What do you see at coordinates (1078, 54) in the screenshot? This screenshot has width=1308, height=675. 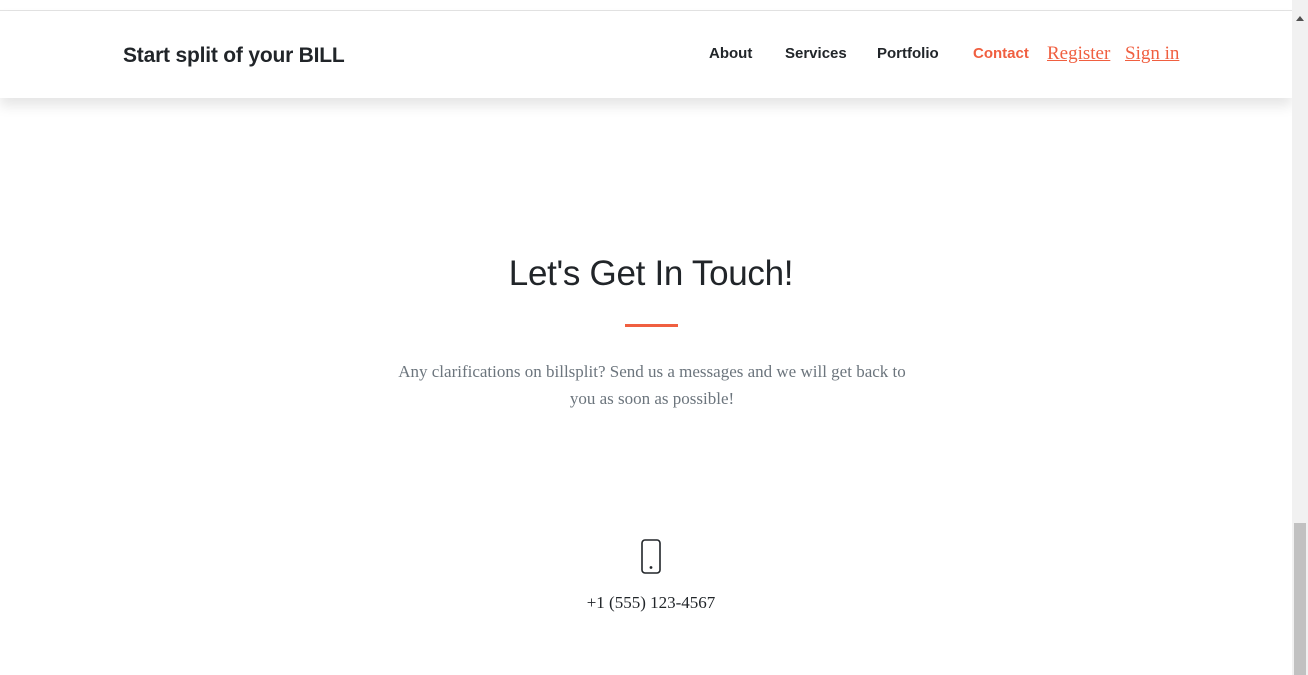 I see `register-link: Register` at bounding box center [1078, 54].